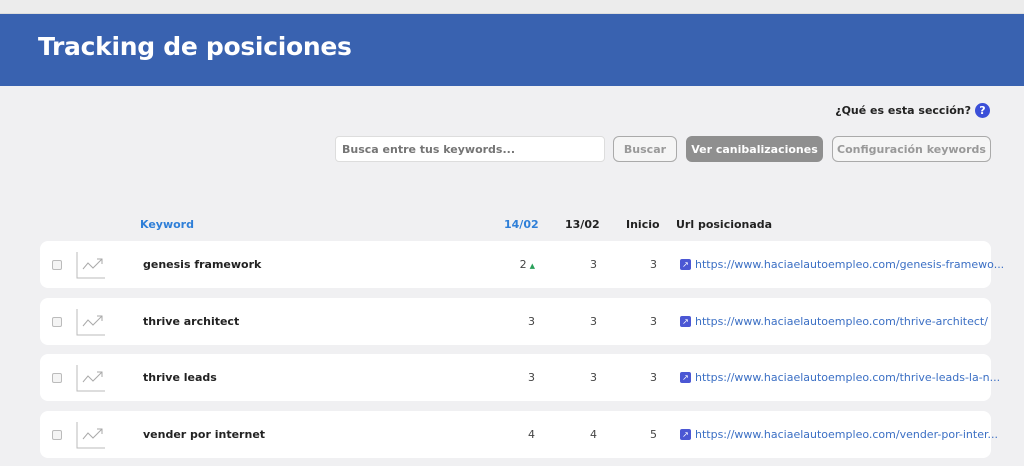 The width and height of the screenshot is (1024, 466). Describe the element at coordinates (911, 149) in the screenshot. I see `keyword-config-button: Configuración keywords` at that location.